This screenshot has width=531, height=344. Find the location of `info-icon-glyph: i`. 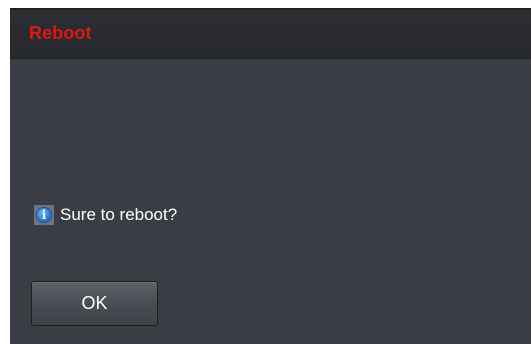

info-icon-glyph: i is located at coordinates (44, 215).